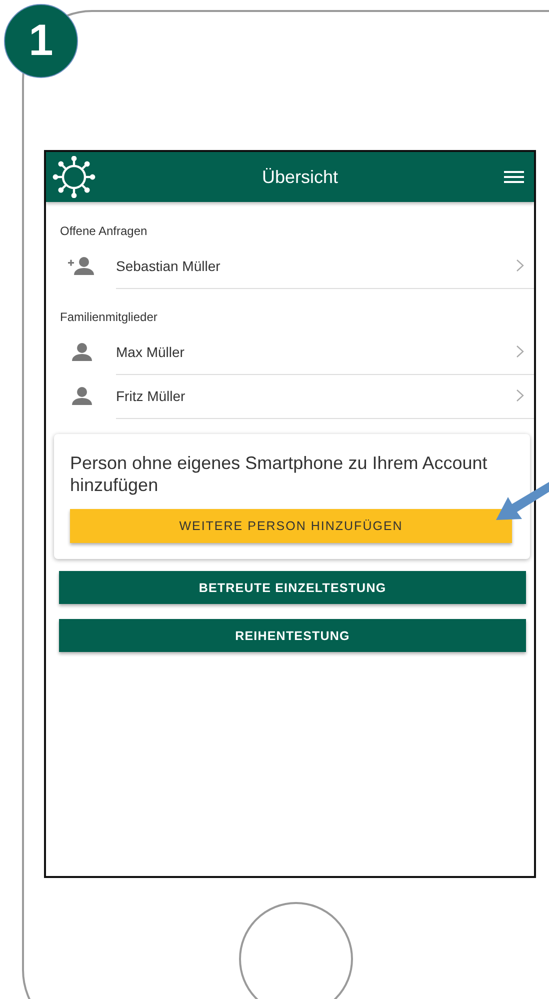 This screenshot has width=549, height=999. I want to click on person-name: Sebastian Müller, so click(168, 266).